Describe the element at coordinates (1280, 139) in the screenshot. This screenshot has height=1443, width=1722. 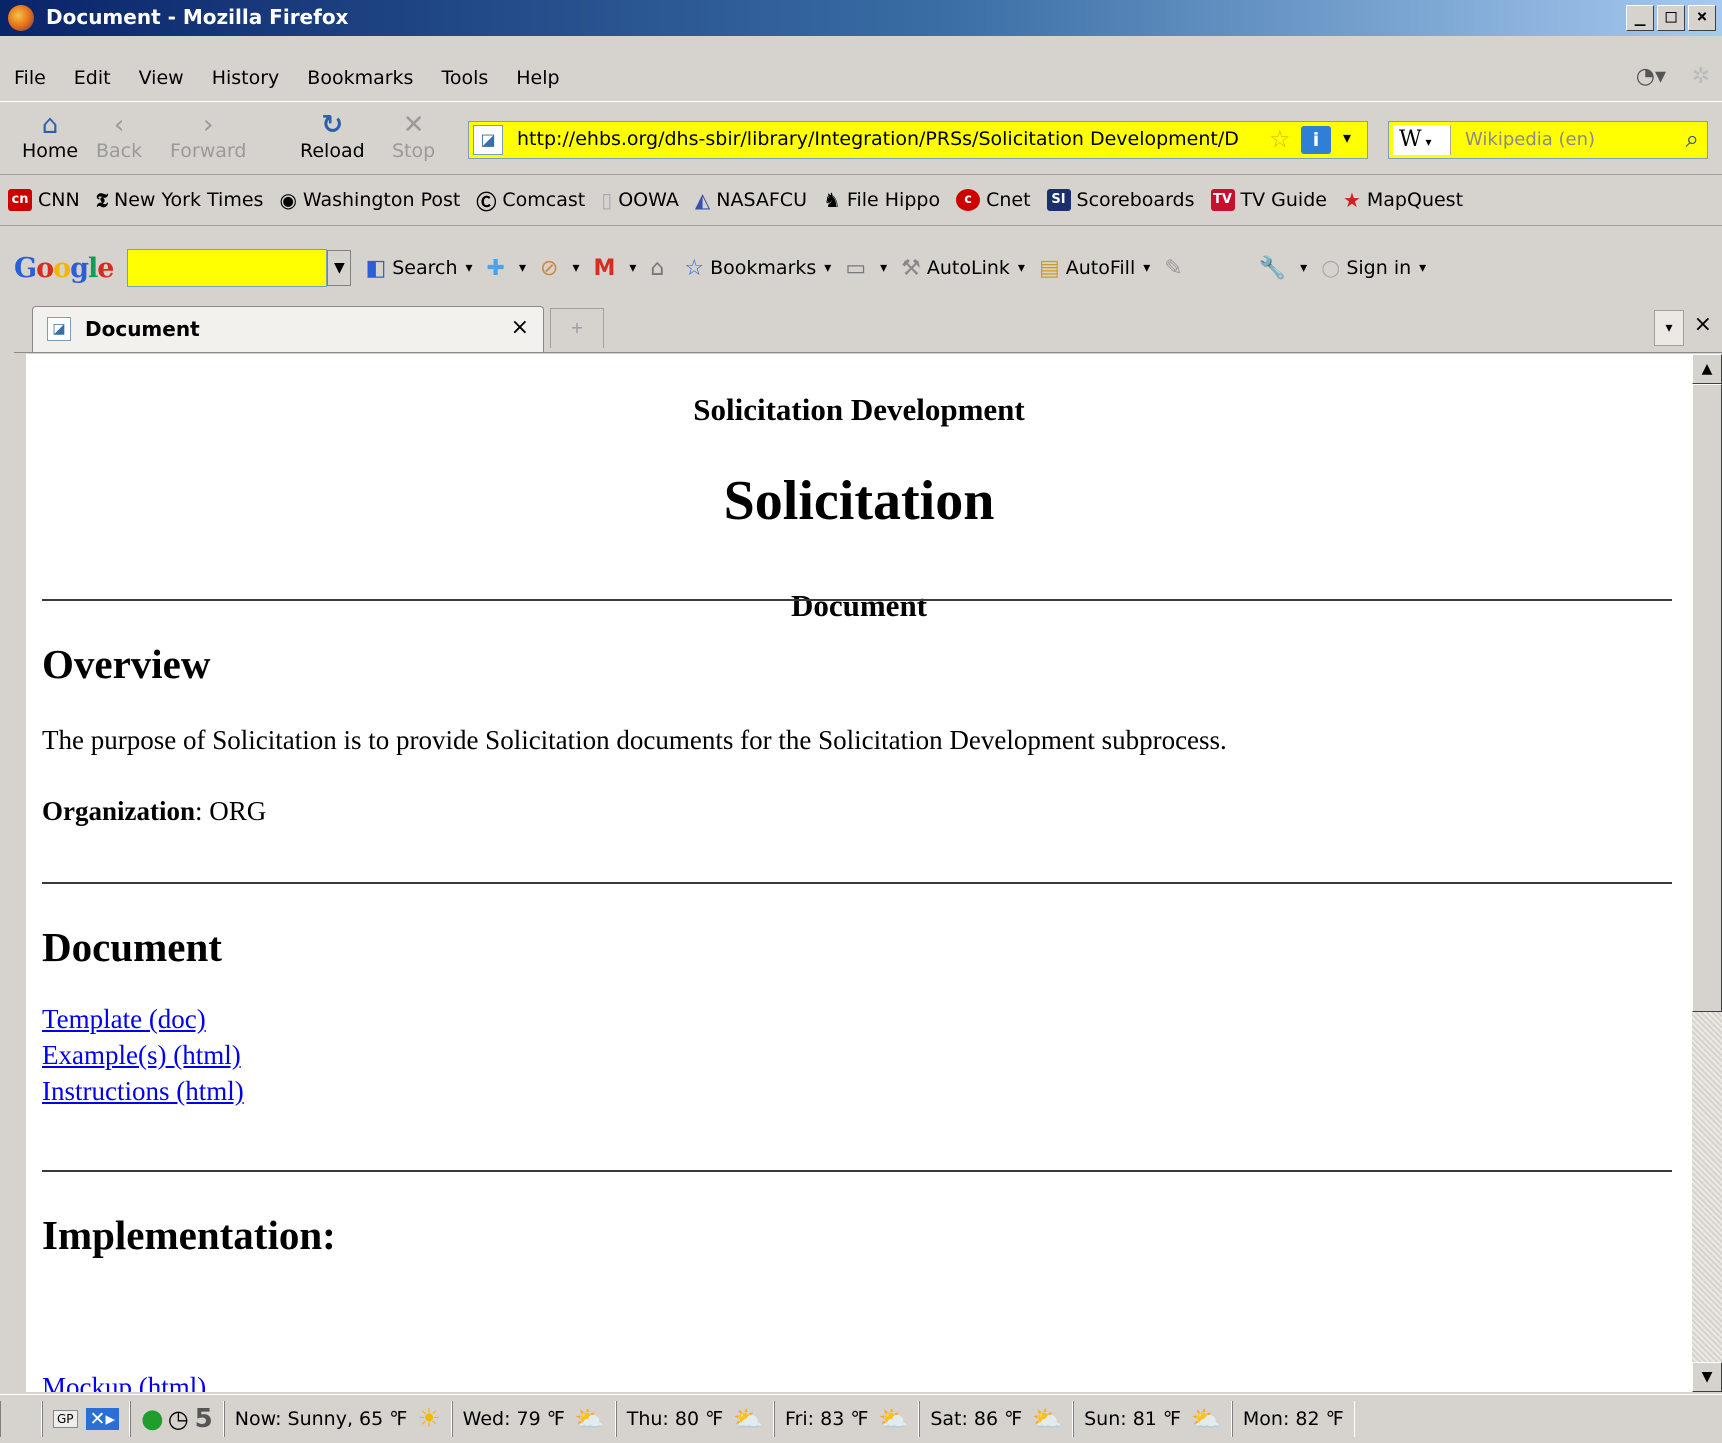
I see `bookmark-star-icon: ☆` at that location.